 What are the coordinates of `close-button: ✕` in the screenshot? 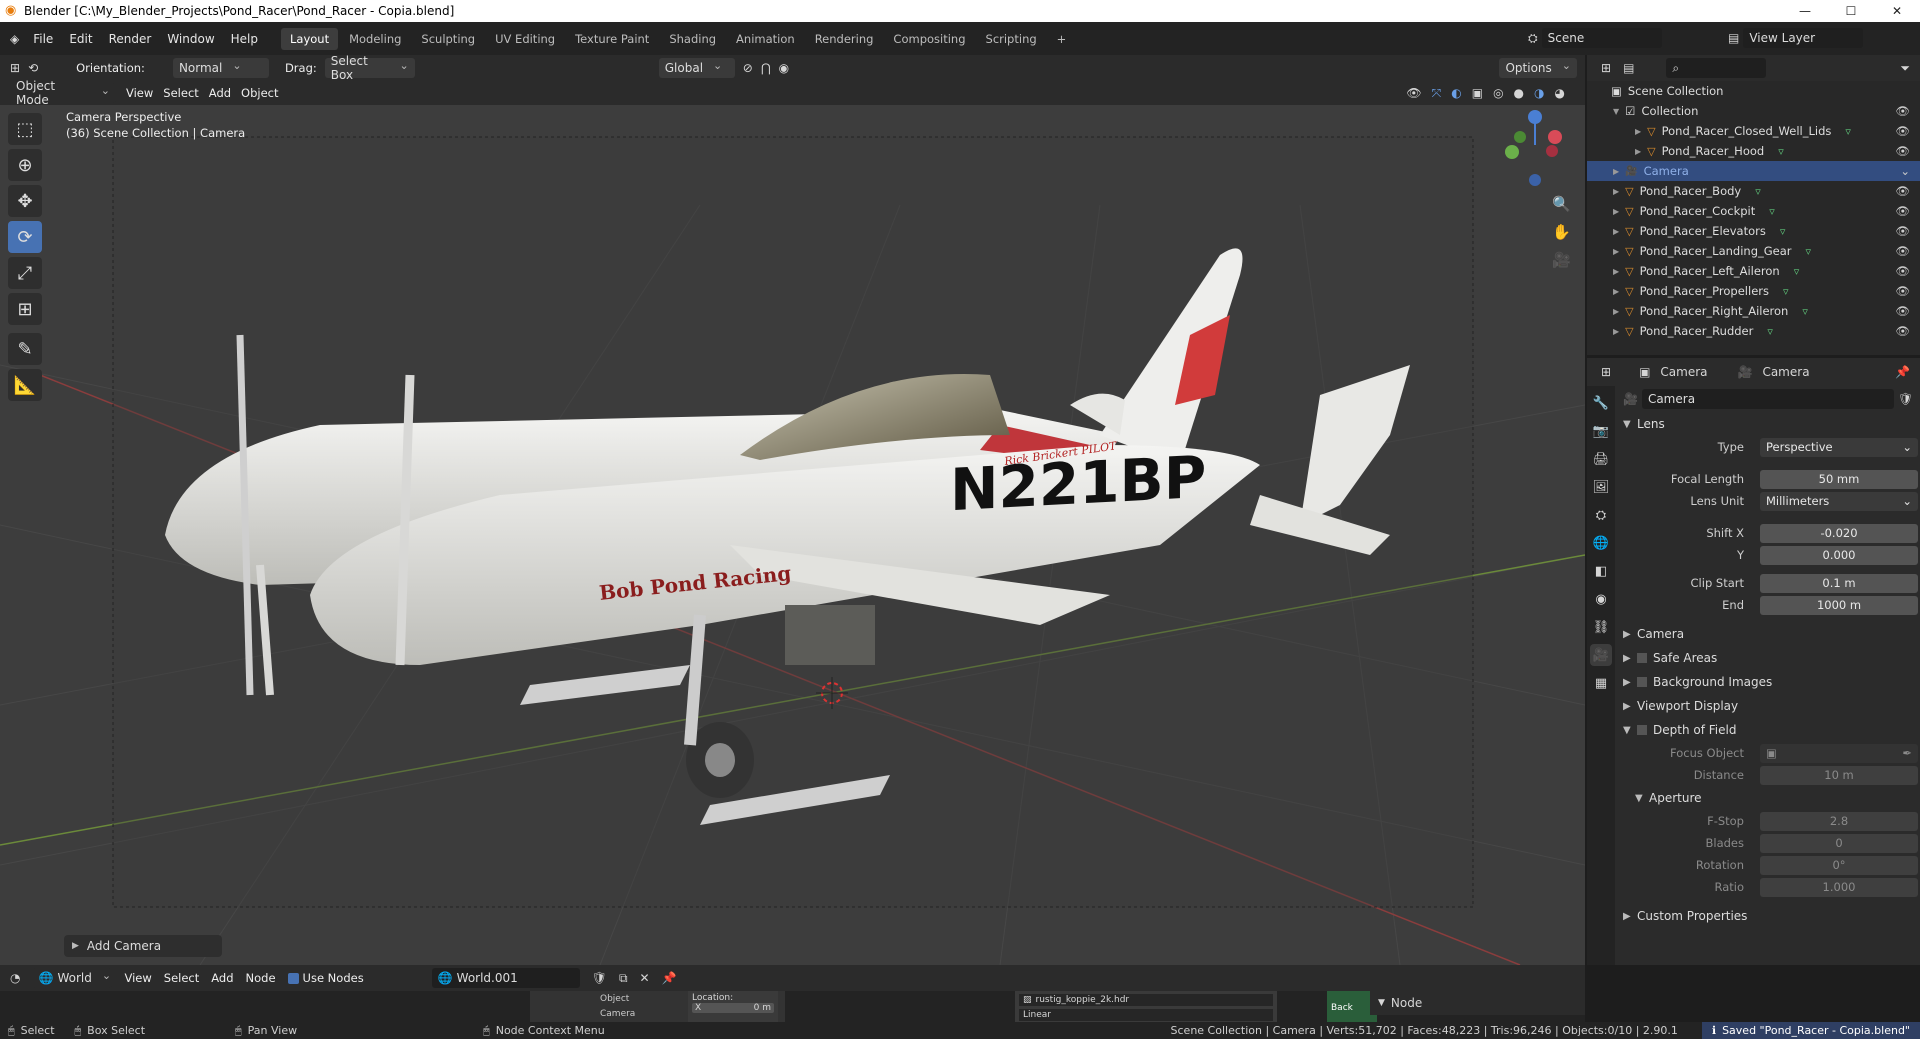 It's located at (1897, 11).